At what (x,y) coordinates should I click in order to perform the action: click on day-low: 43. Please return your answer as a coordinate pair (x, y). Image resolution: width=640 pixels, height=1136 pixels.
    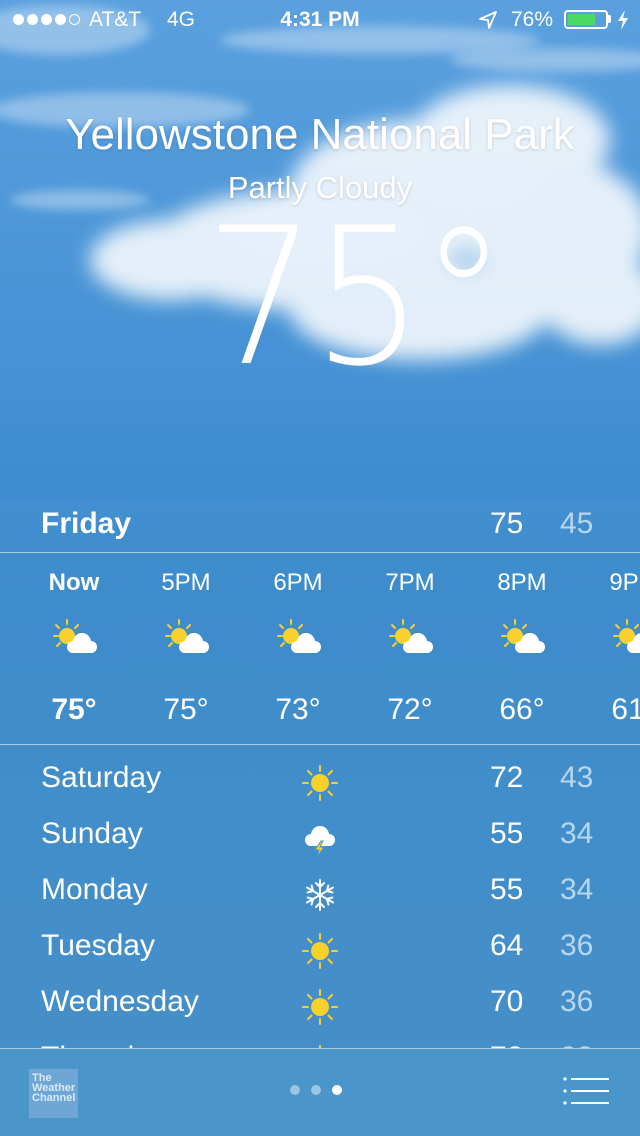
    Looking at the image, I should click on (577, 777).